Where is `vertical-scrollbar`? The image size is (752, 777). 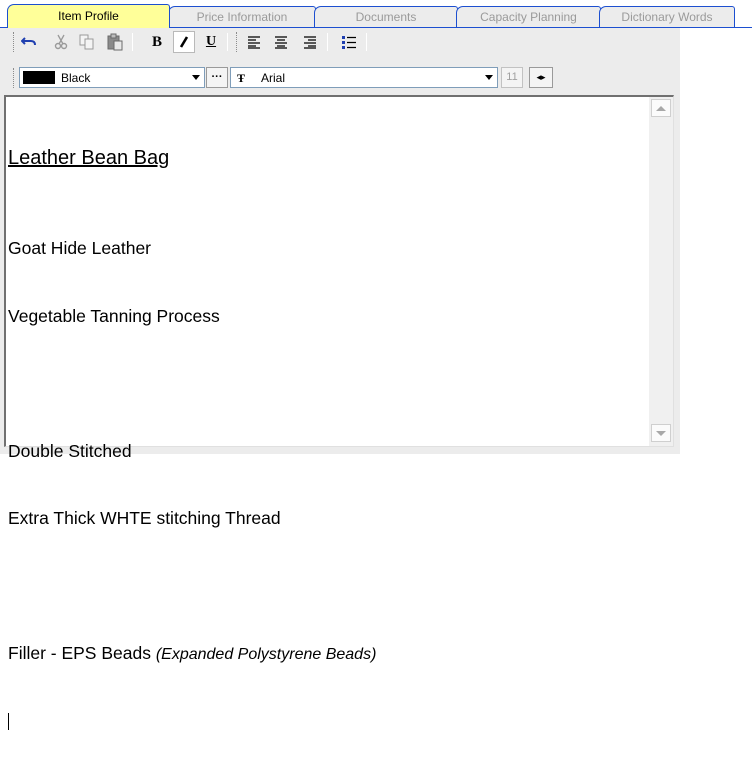
vertical-scrollbar is located at coordinates (661, 271).